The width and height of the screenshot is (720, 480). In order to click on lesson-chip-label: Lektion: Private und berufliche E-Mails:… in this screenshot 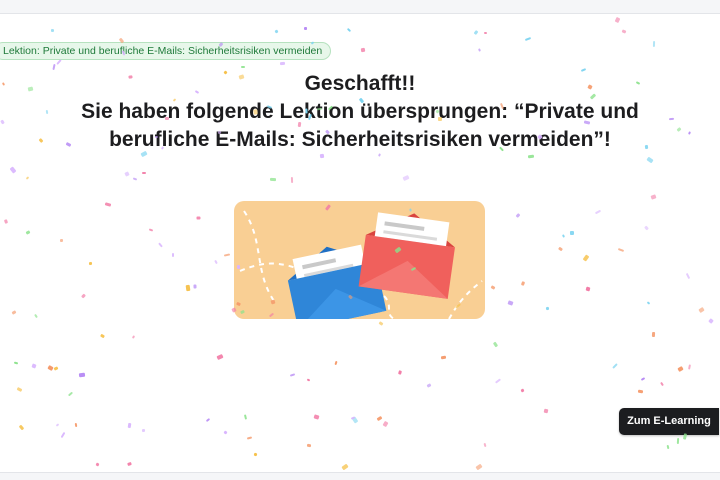, I will do `click(163, 51)`.